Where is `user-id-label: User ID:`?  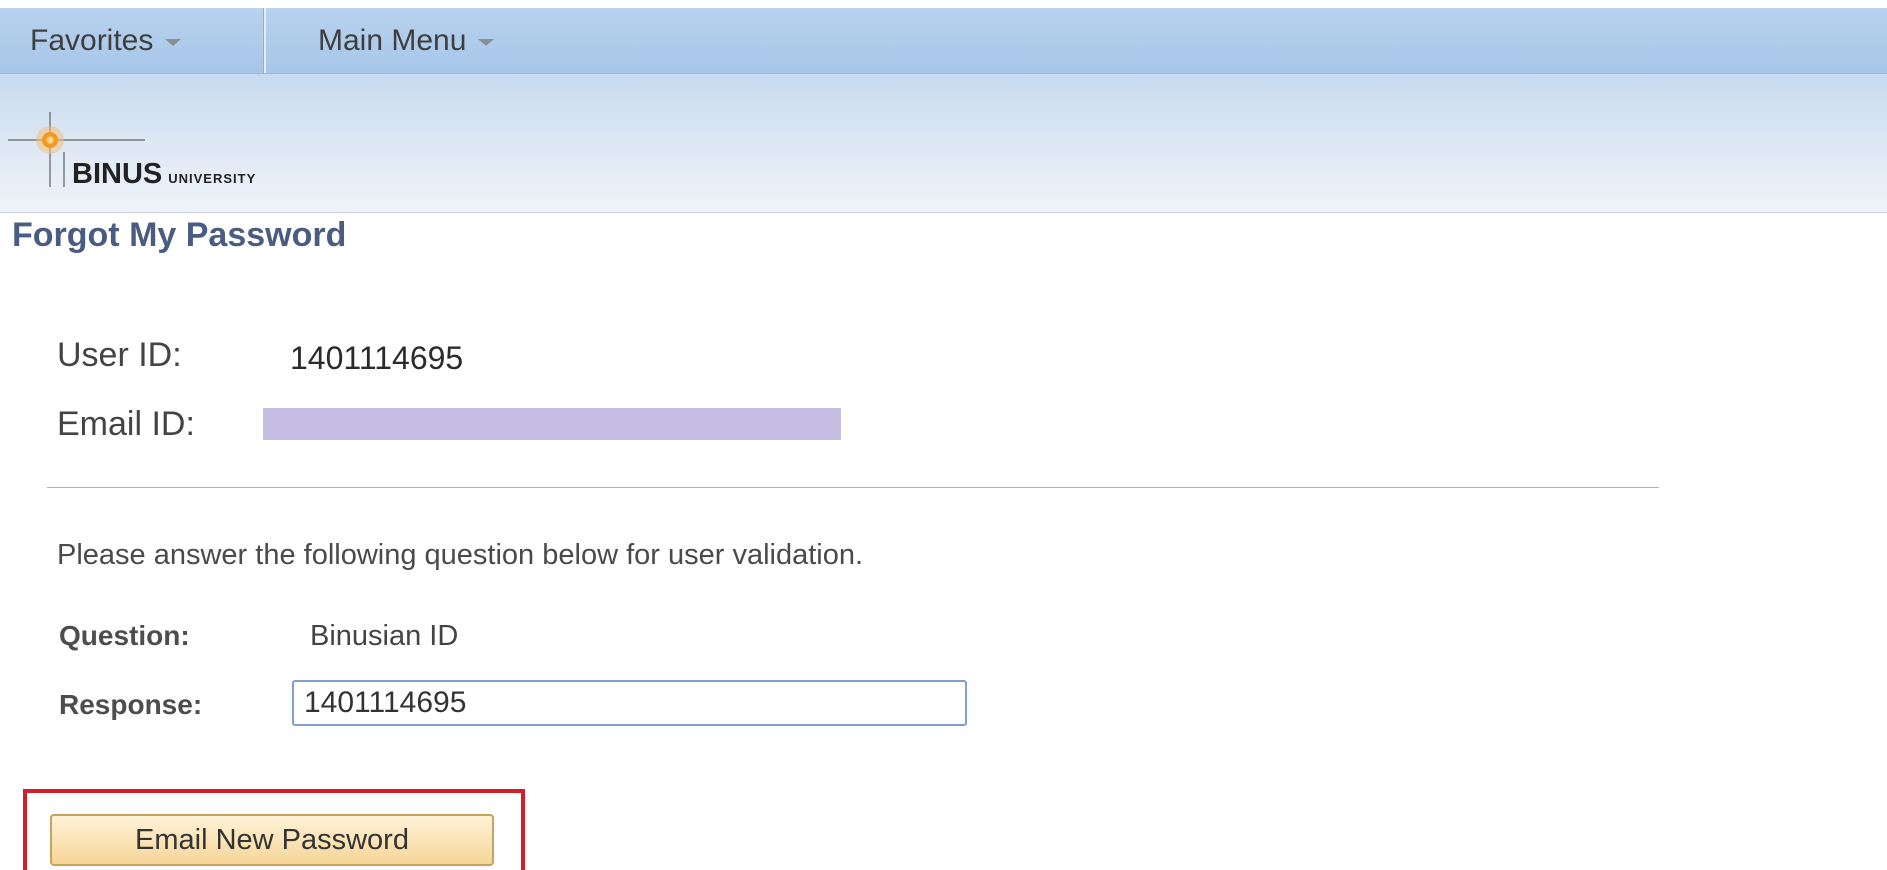 user-id-label: User ID: is located at coordinates (119, 355).